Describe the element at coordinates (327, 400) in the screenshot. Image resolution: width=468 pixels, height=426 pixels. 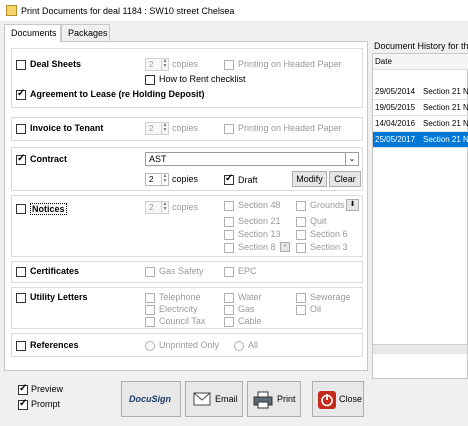
I see `close-icon` at that location.